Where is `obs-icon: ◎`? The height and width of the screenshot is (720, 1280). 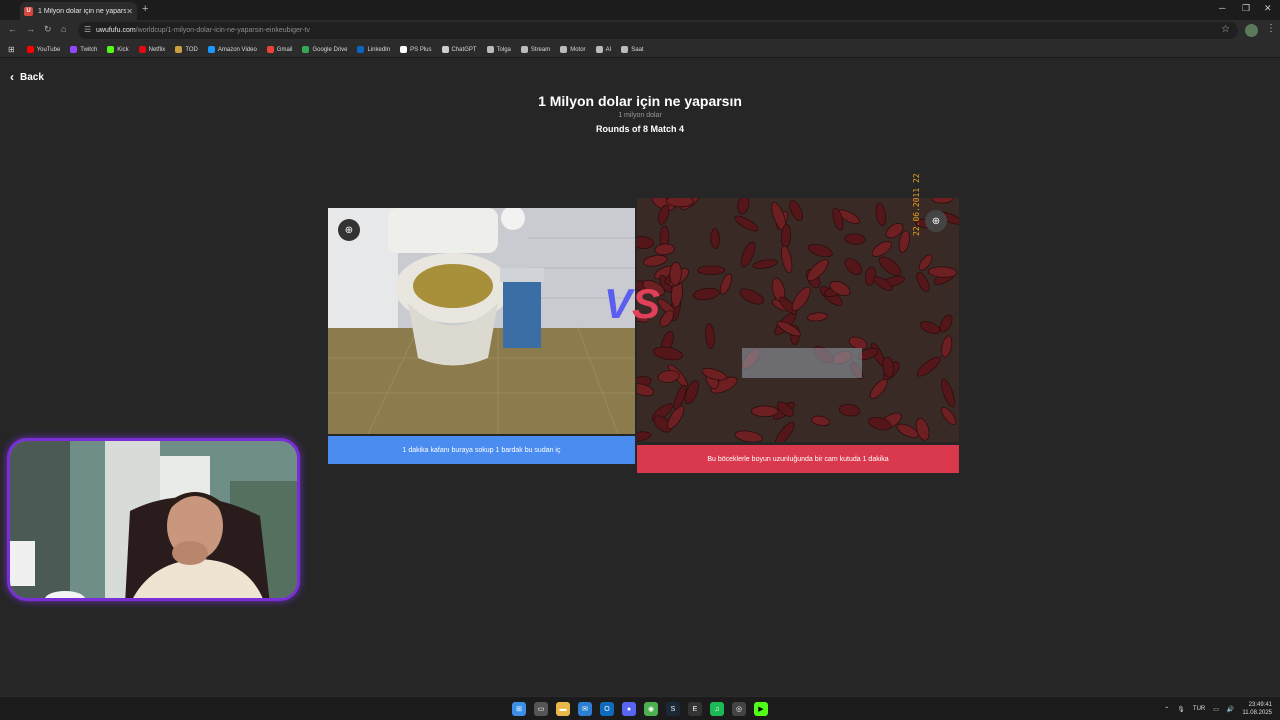 obs-icon: ◎ is located at coordinates (739, 709).